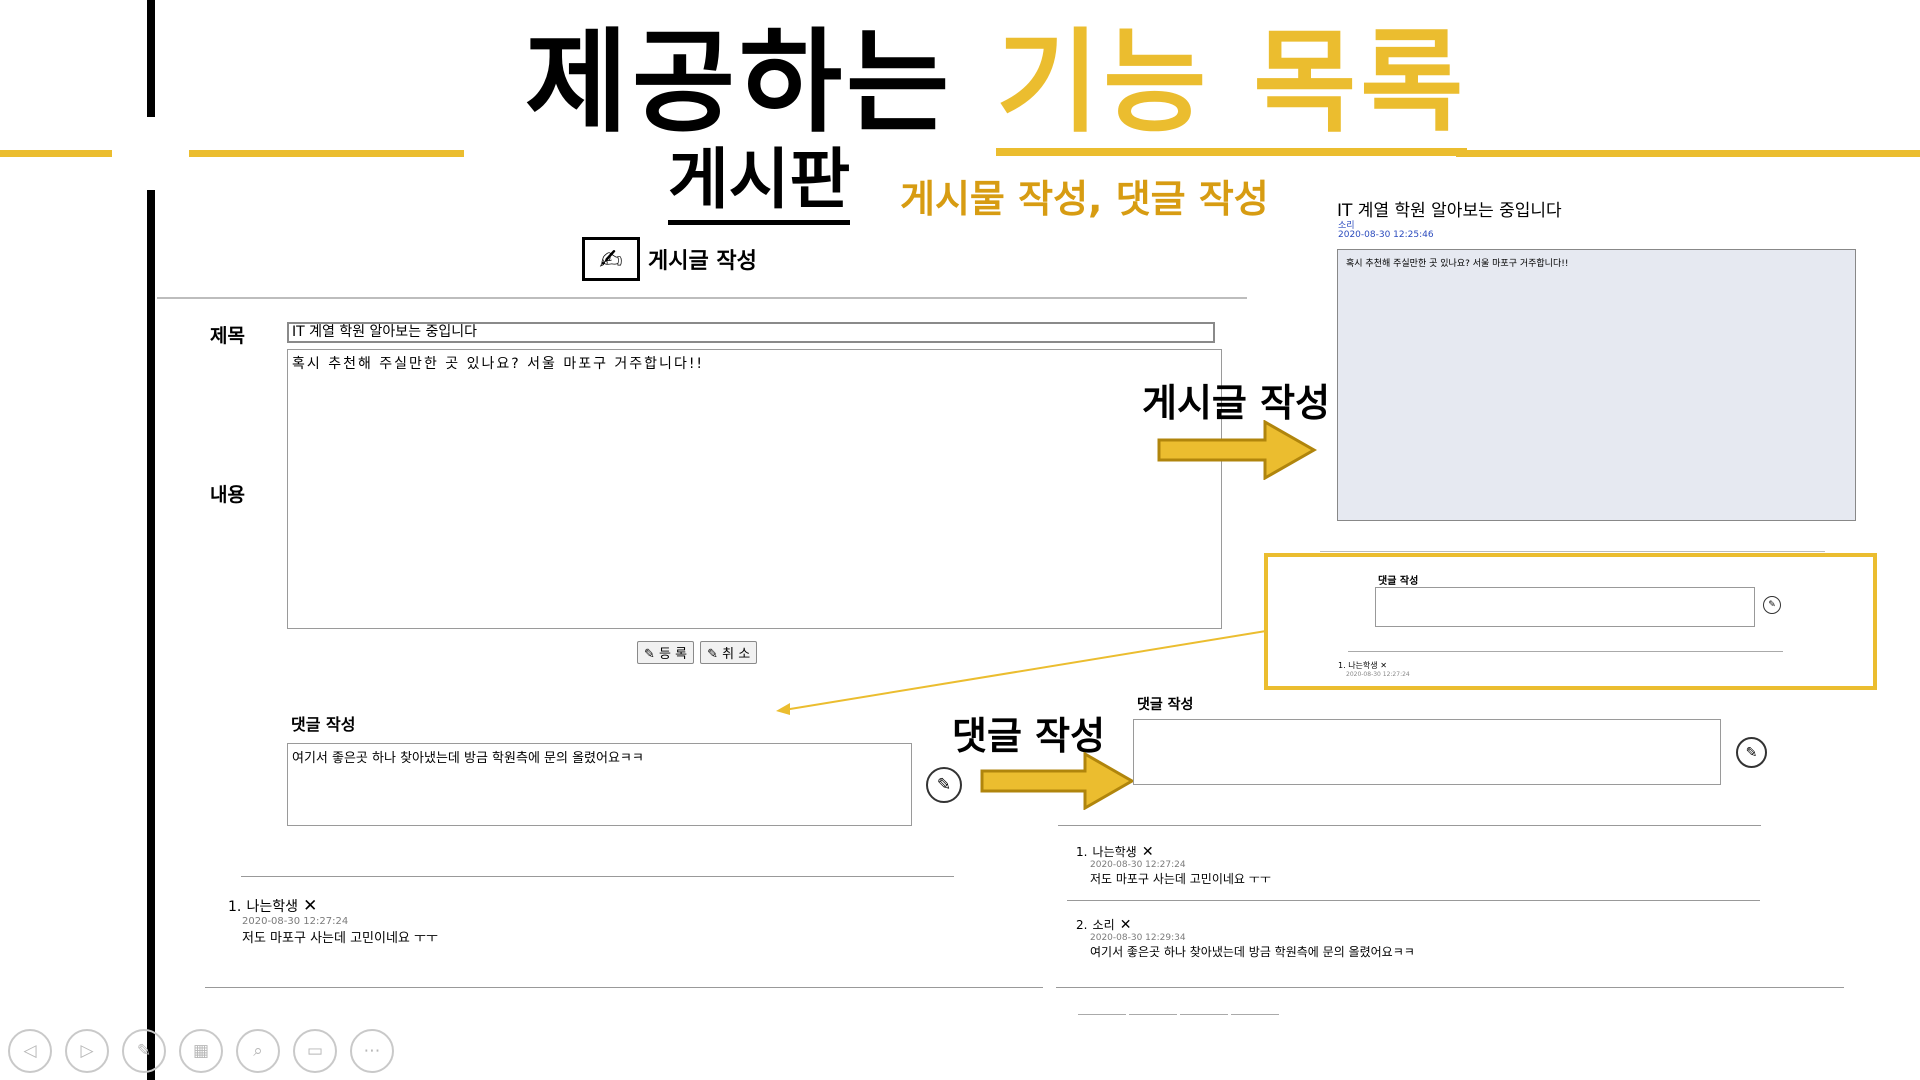 This screenshot has height=1080, width=1920. I want to click on zoom-comment-label: 댓글 작성, so click(1398, 581).